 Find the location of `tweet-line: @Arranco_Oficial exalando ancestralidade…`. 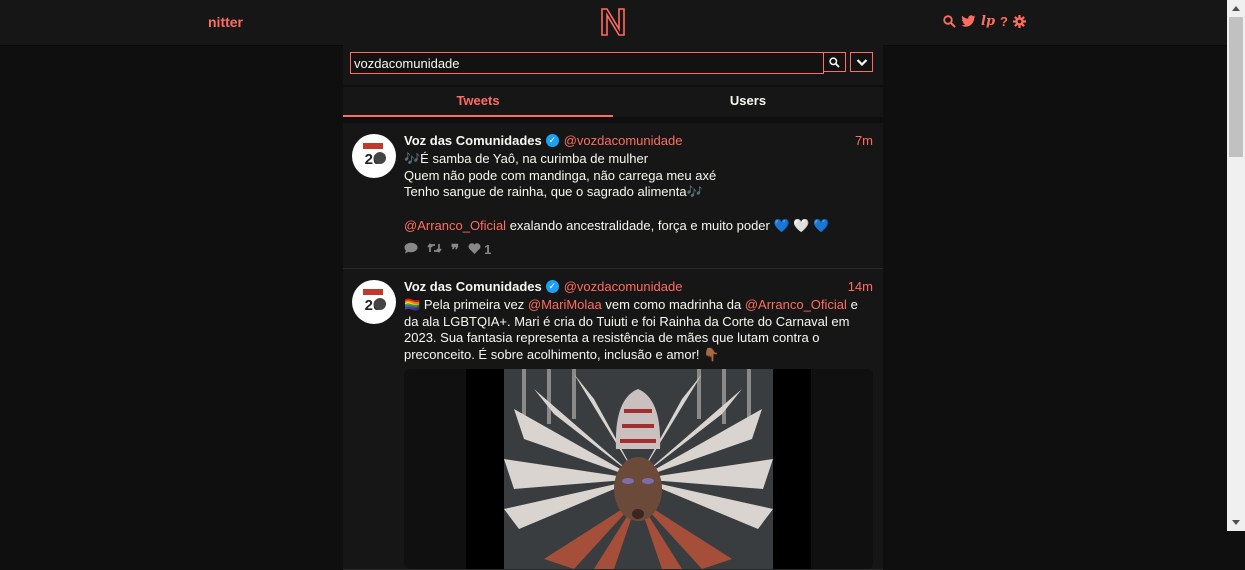

tweet-line: @Arranco_Oficial exalando ancestralidade… is located at coordinates (638, 226).